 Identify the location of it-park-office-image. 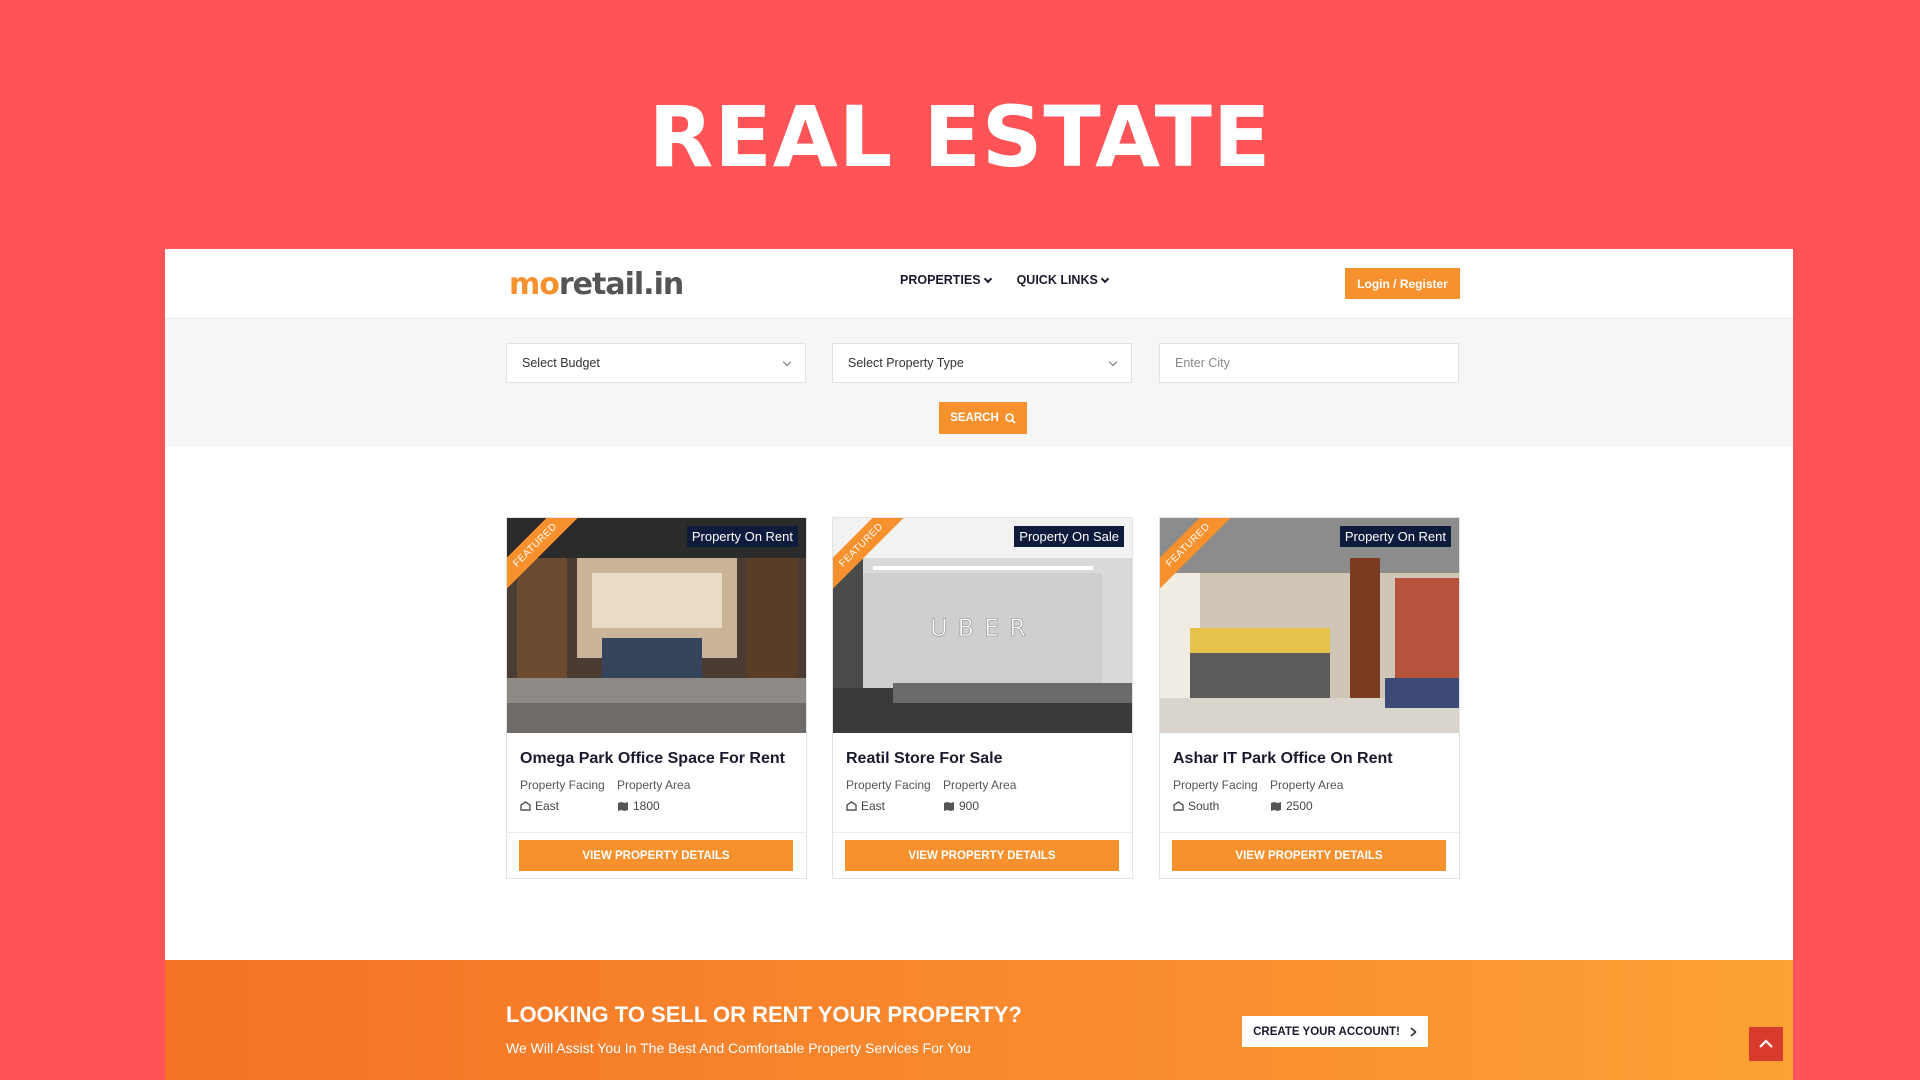
(1309, 625).